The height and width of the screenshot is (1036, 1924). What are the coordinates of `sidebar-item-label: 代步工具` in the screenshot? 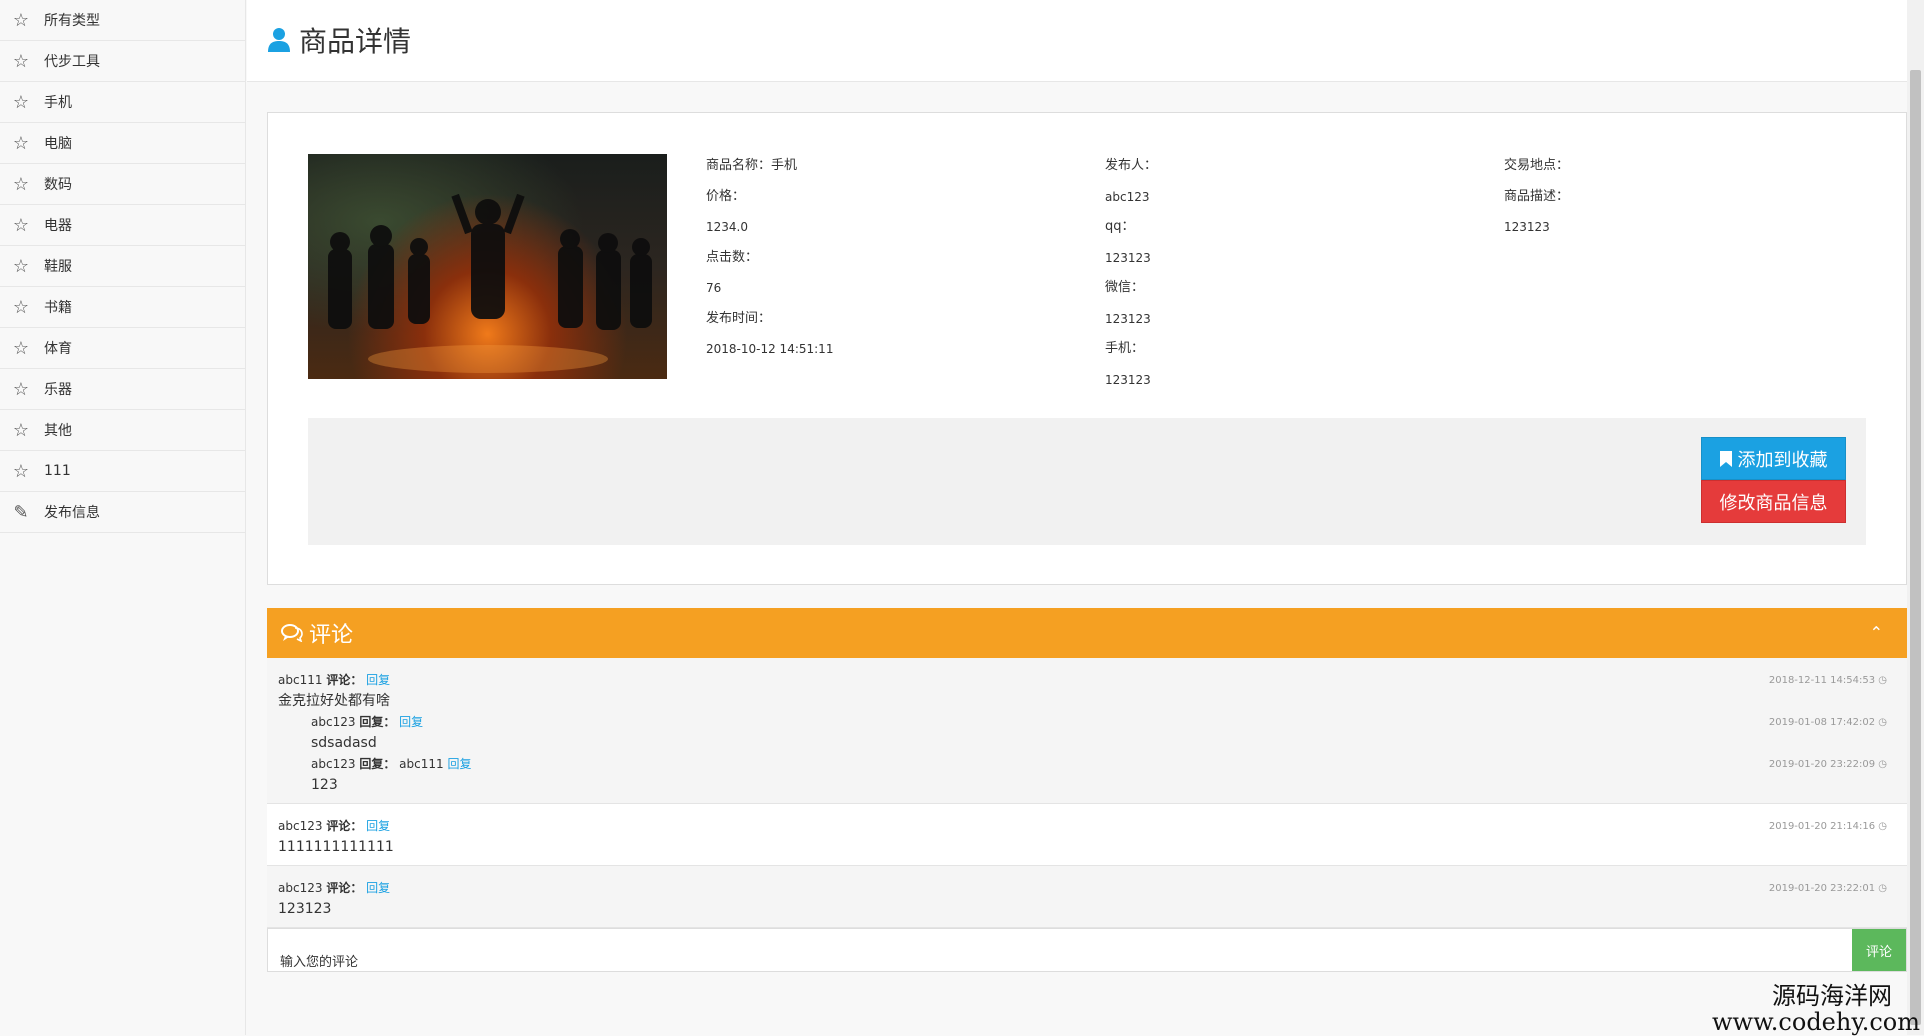 It's located at (72, 62).